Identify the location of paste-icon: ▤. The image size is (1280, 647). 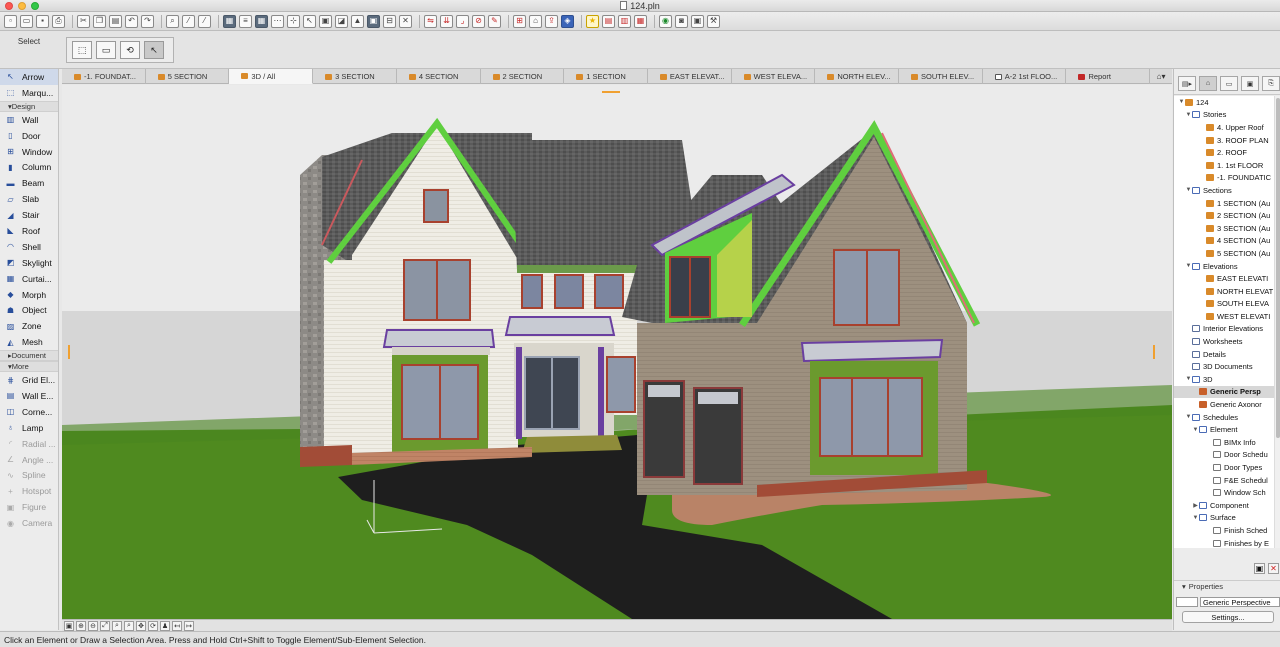
(115, 21).